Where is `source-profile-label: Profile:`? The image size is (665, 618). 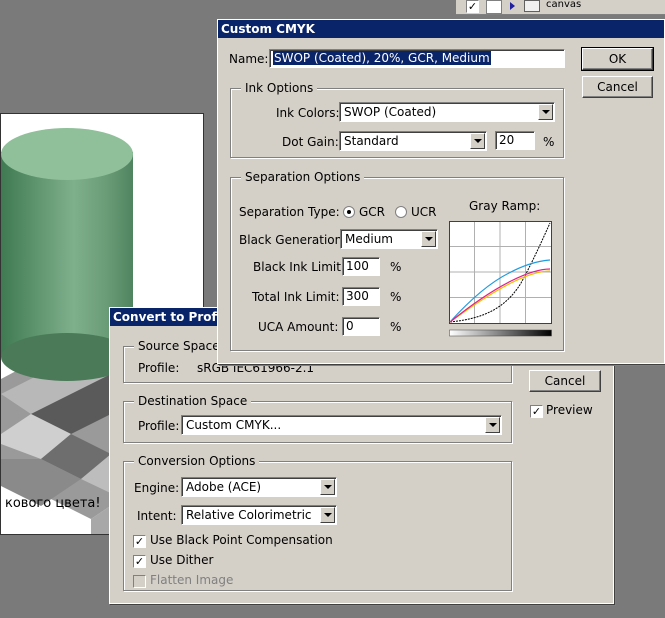
source-profile-label: Profile: is located at coordinates (159, 368).